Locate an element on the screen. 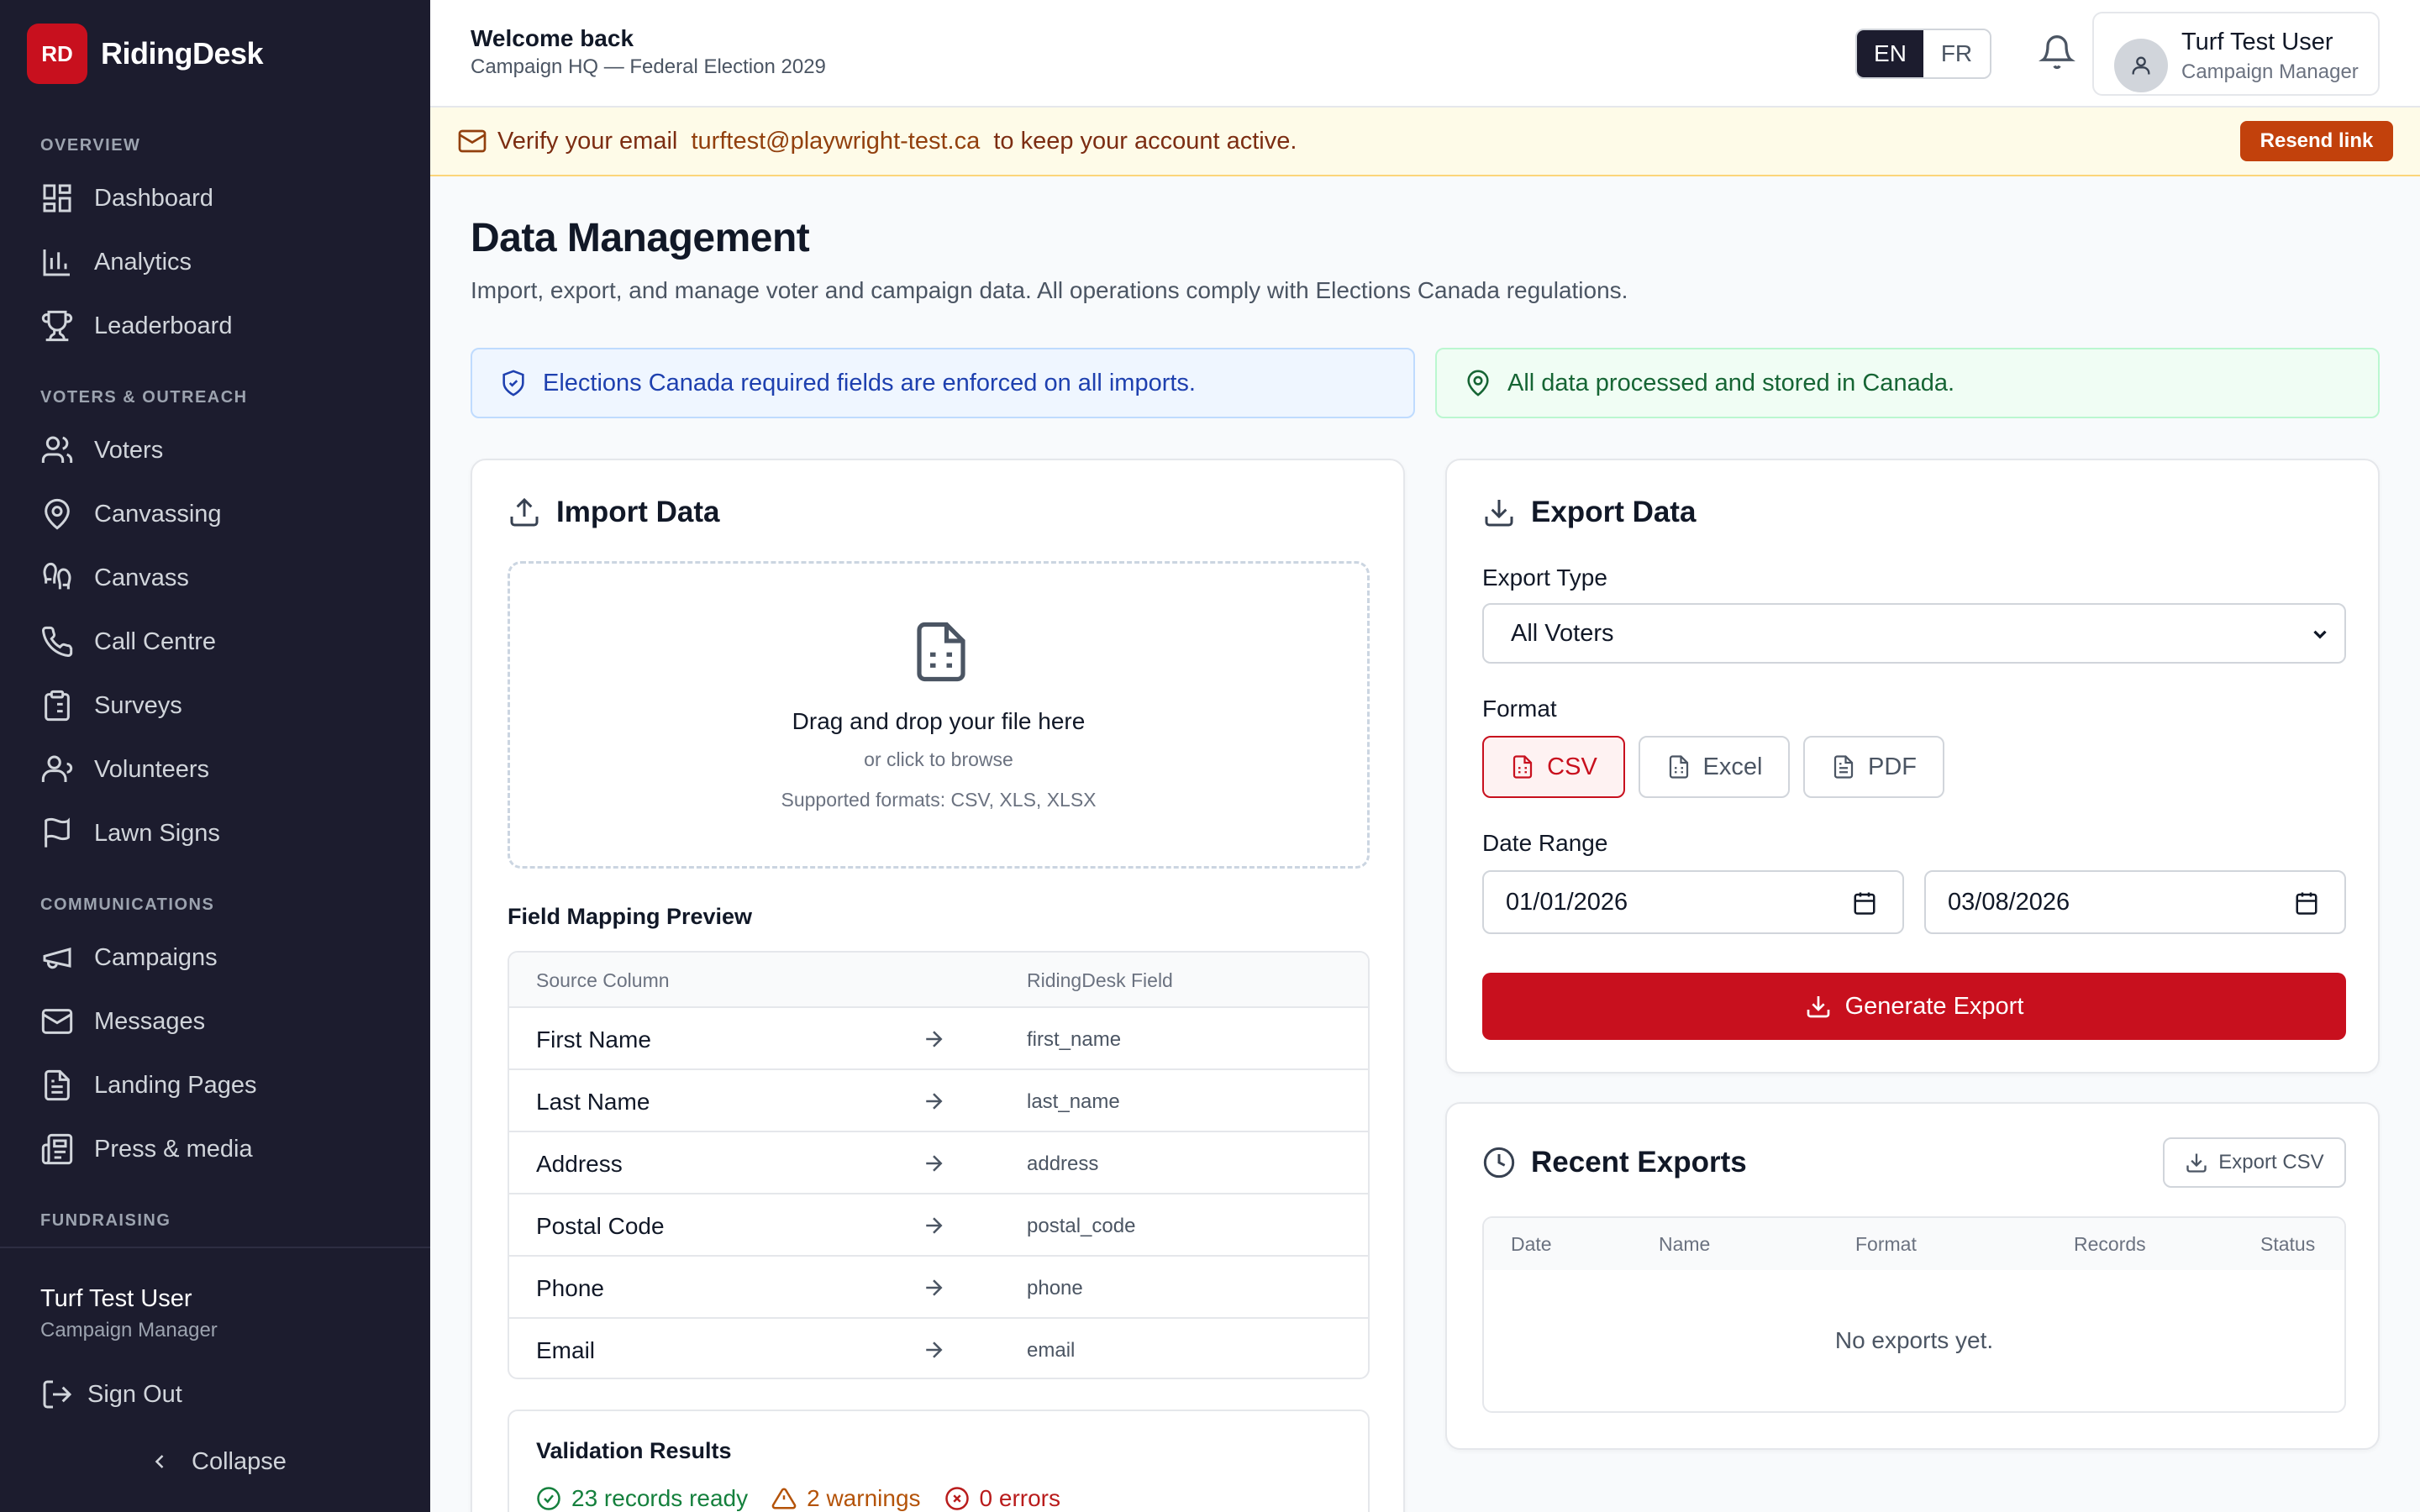  sidebar-item-label: Call Centre is located at coordinates (155, 641).